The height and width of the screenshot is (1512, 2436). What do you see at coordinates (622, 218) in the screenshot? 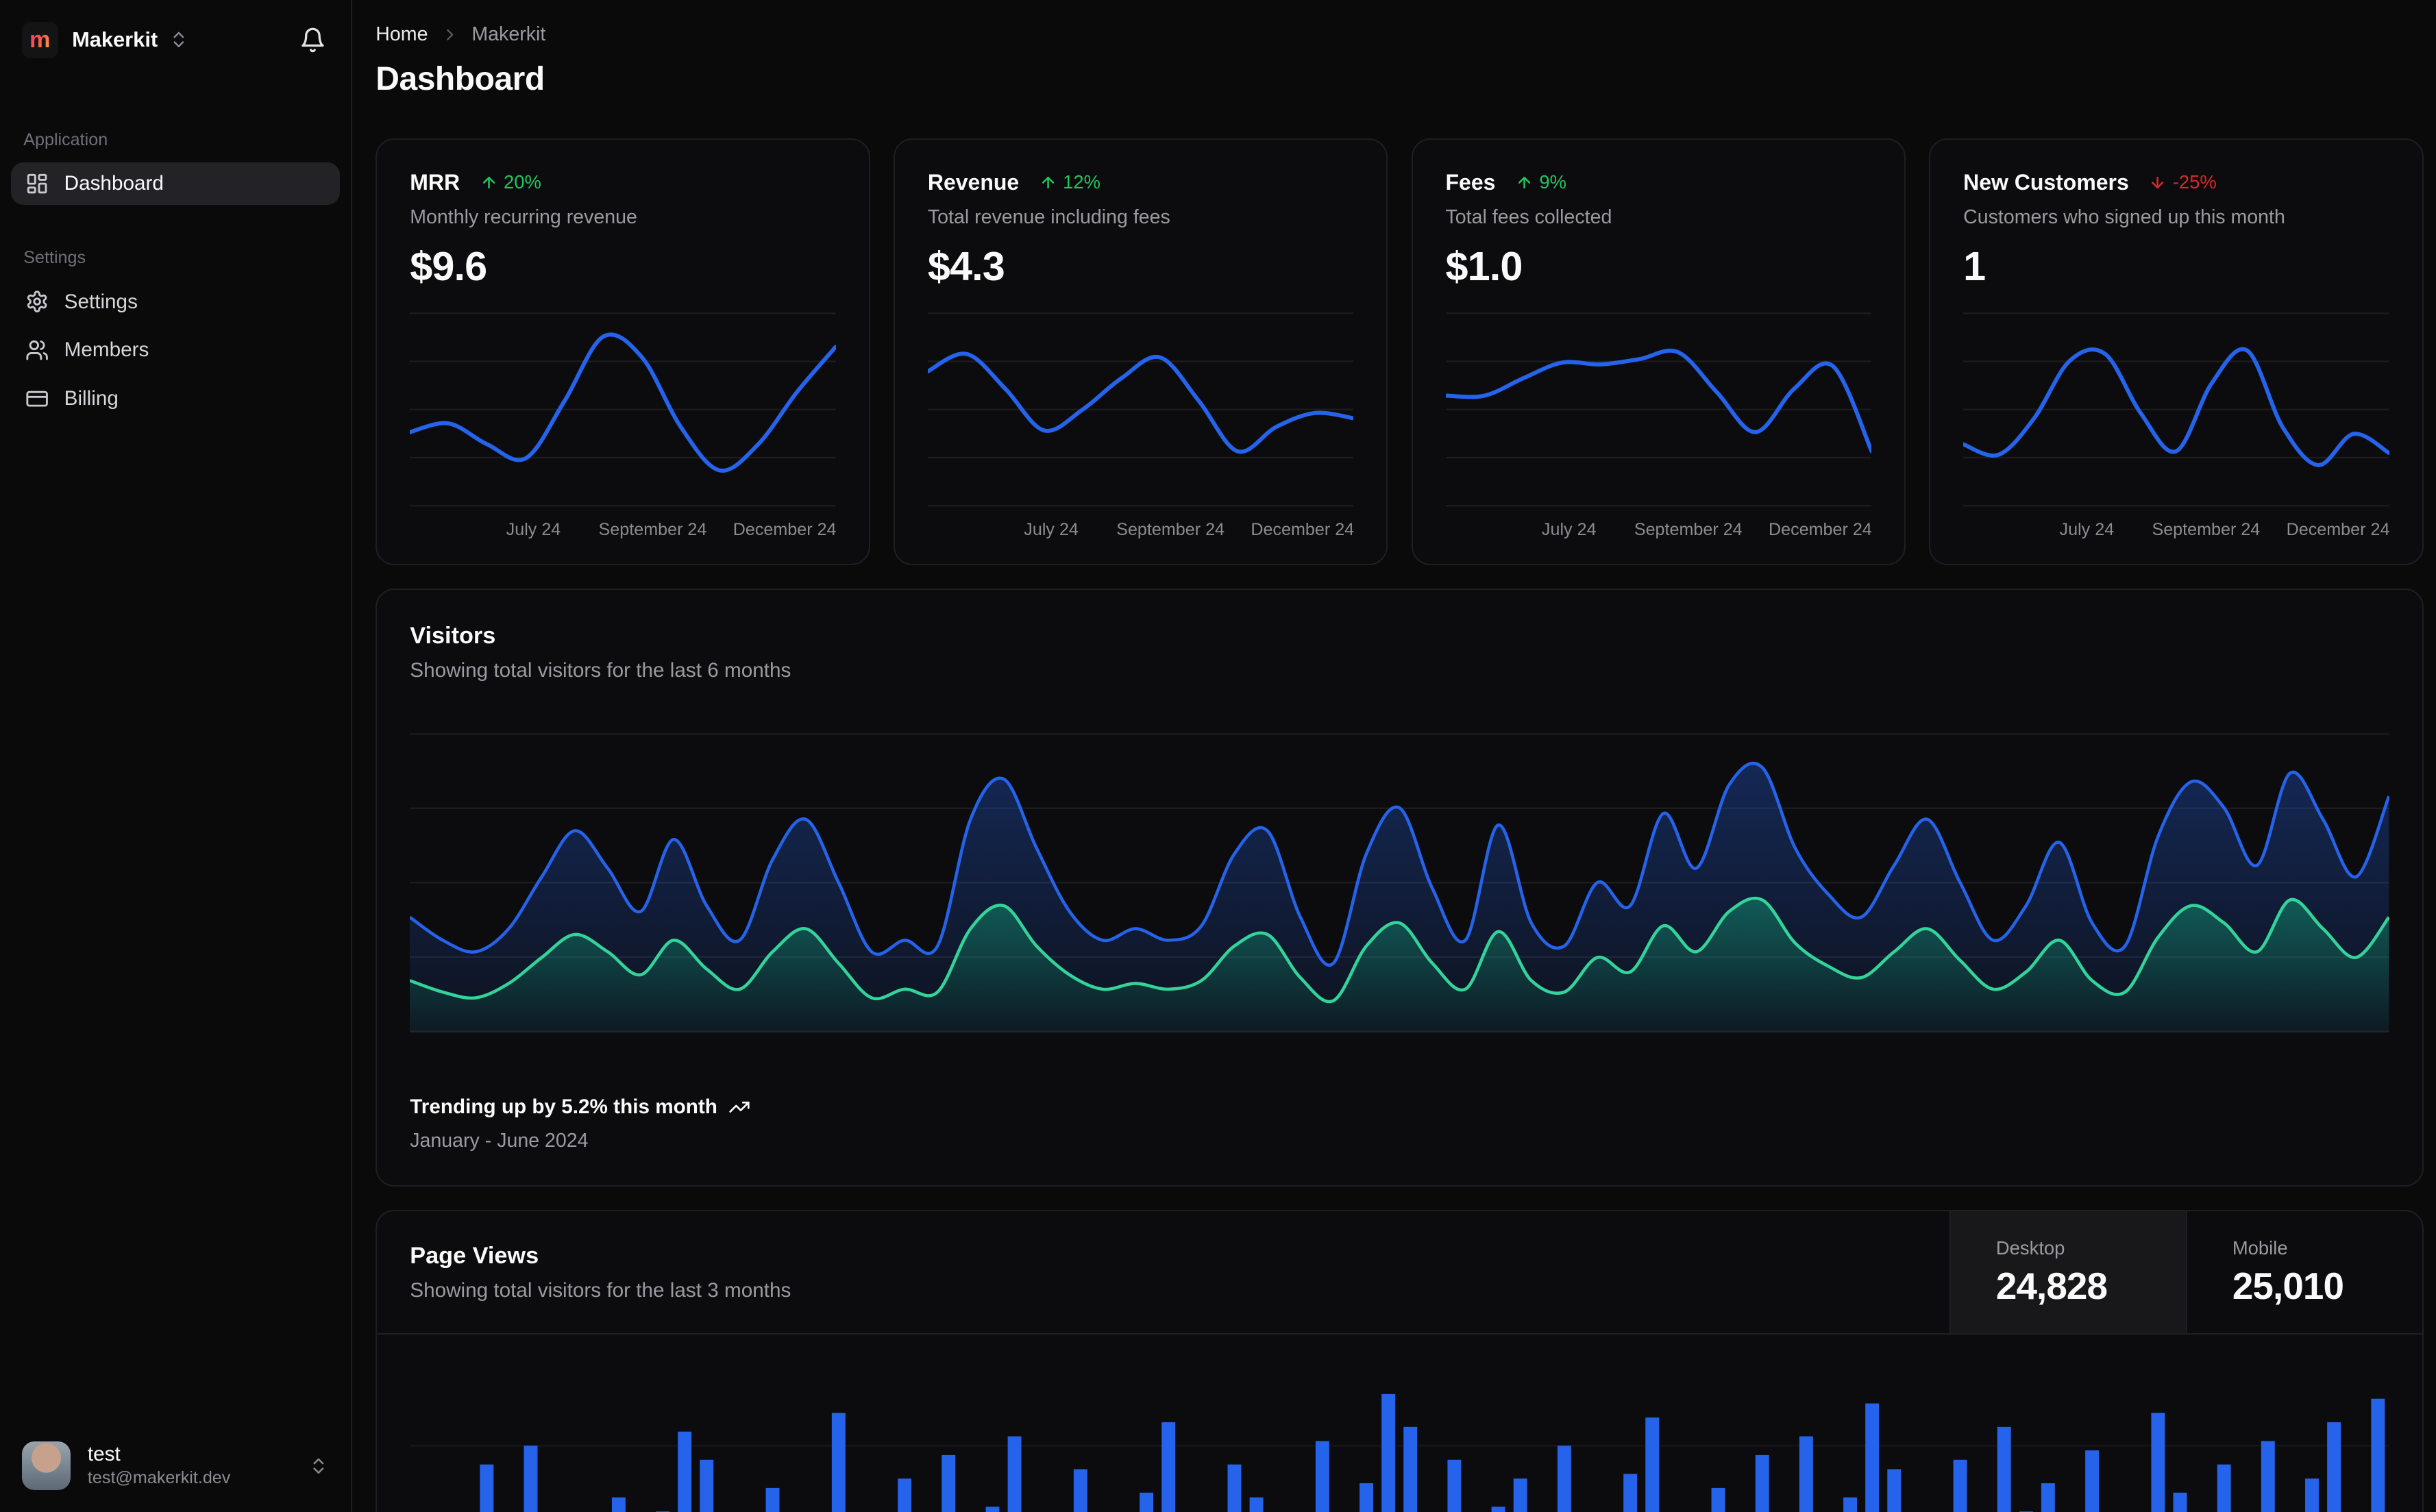
I see `stat-subtitle: Monthly recurring revenue` at bounding box center [622, 218].